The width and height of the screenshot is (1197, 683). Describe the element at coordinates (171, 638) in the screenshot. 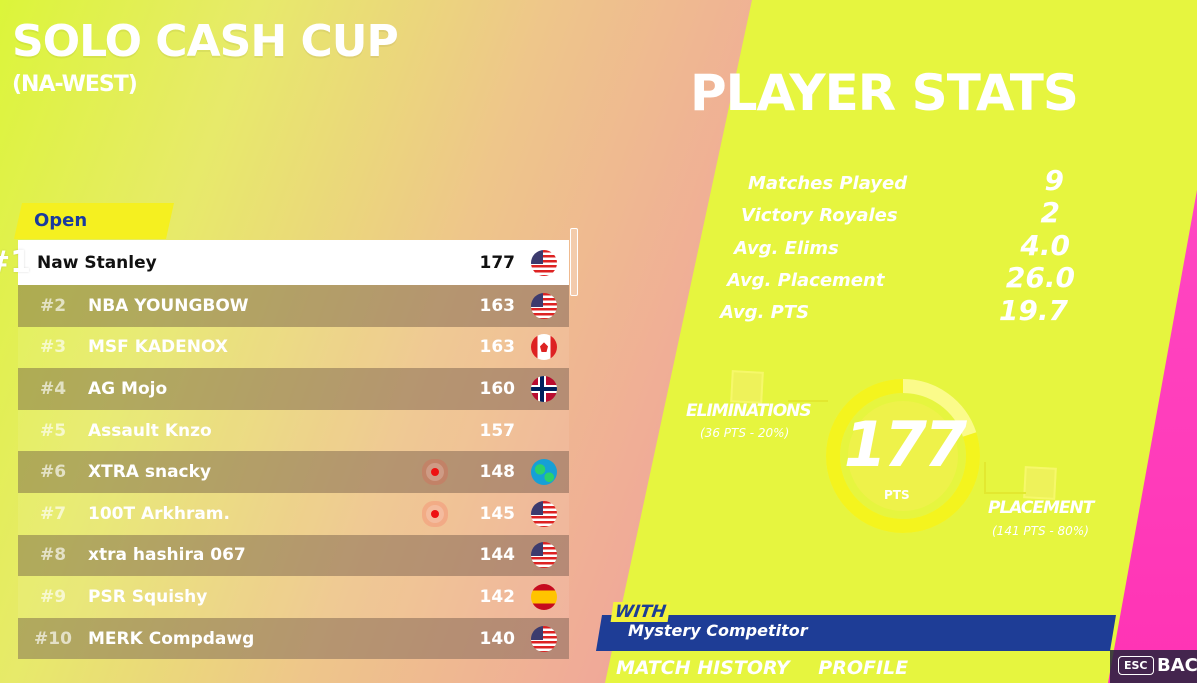

I see `player-name: MERK Compdawg` at that location.